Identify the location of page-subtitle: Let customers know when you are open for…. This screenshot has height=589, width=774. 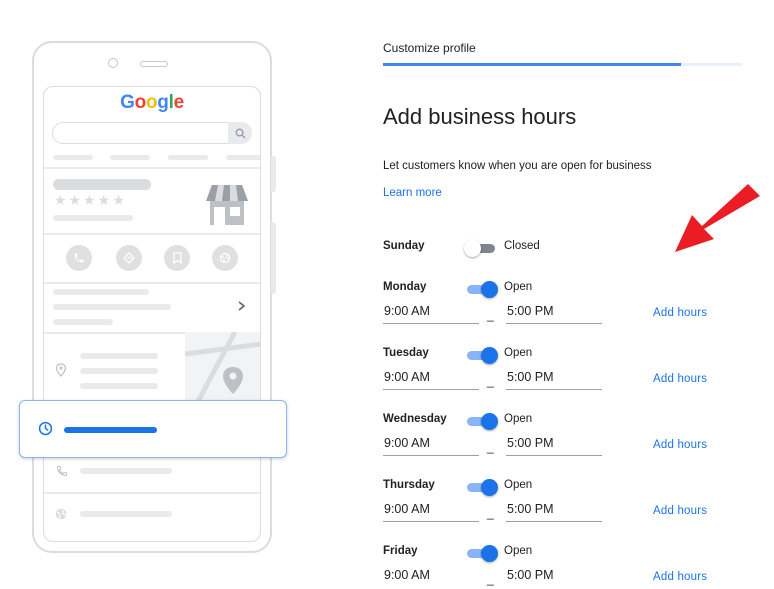
(517, 166).